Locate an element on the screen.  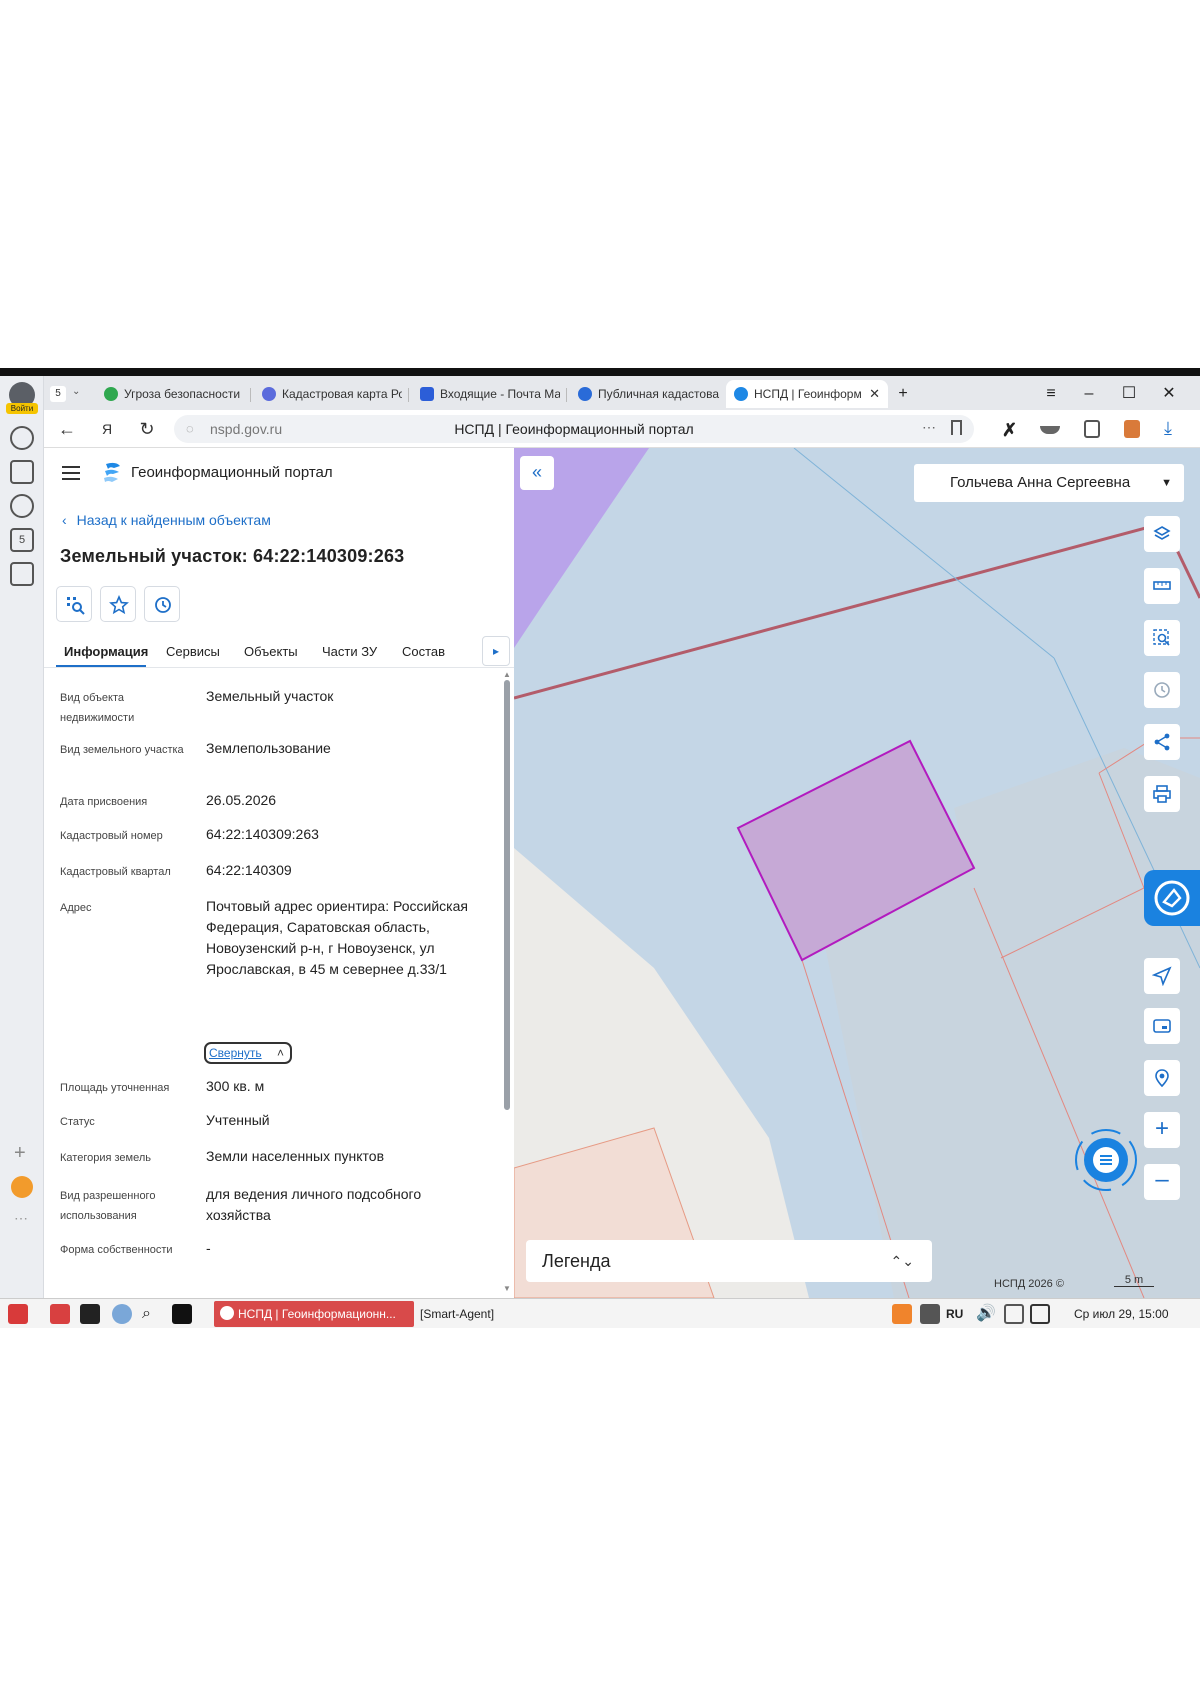
new-tab-button: + is located at coordinates (903, 394).